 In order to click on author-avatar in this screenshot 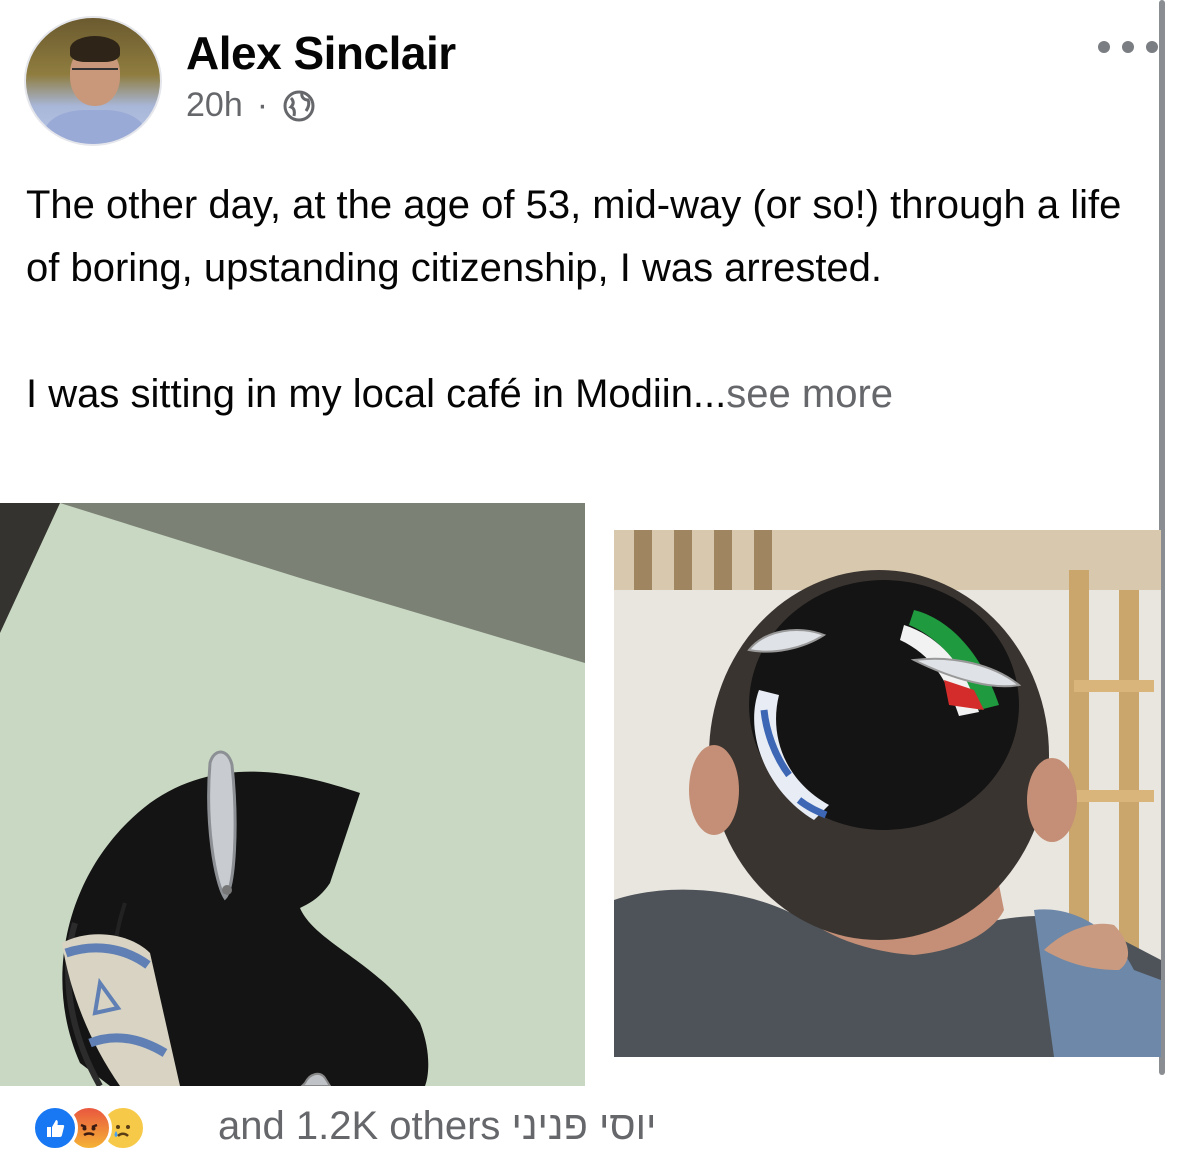, I will do `click(93, 81)`.